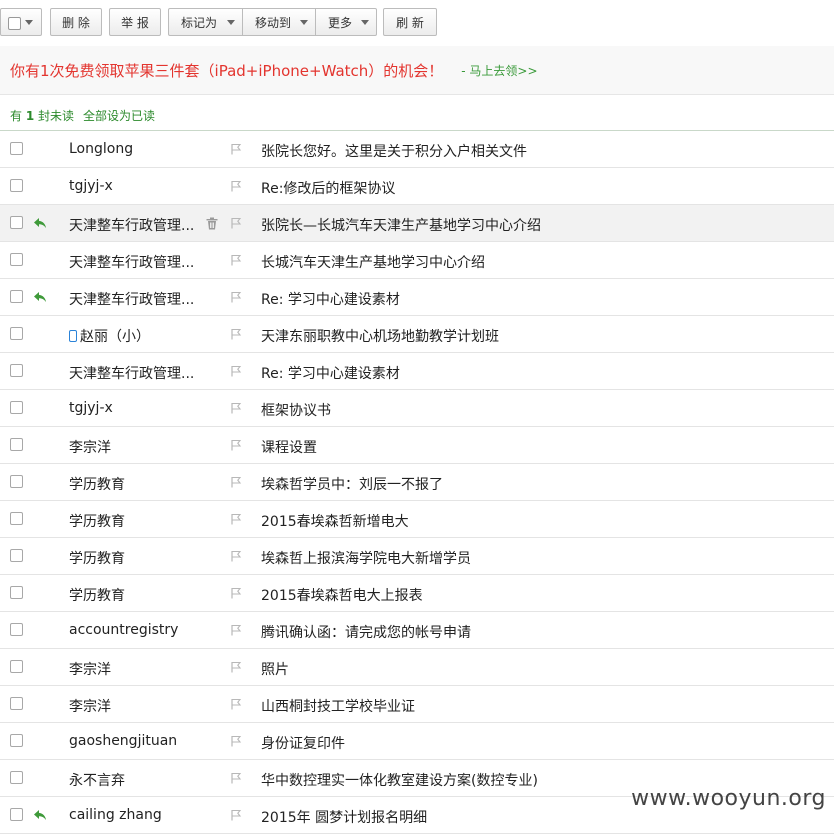 The height and width of the screenshot is (834, 834). I want to click on promo-text: 你有1次免费领取苹果三件套（iPad+iPhone+Watch）的机会！, so click(227, 70).